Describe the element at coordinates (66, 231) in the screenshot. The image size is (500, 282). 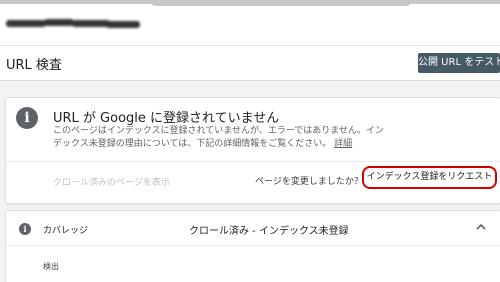
I see `coverage-label: カバレッジ` at that location.